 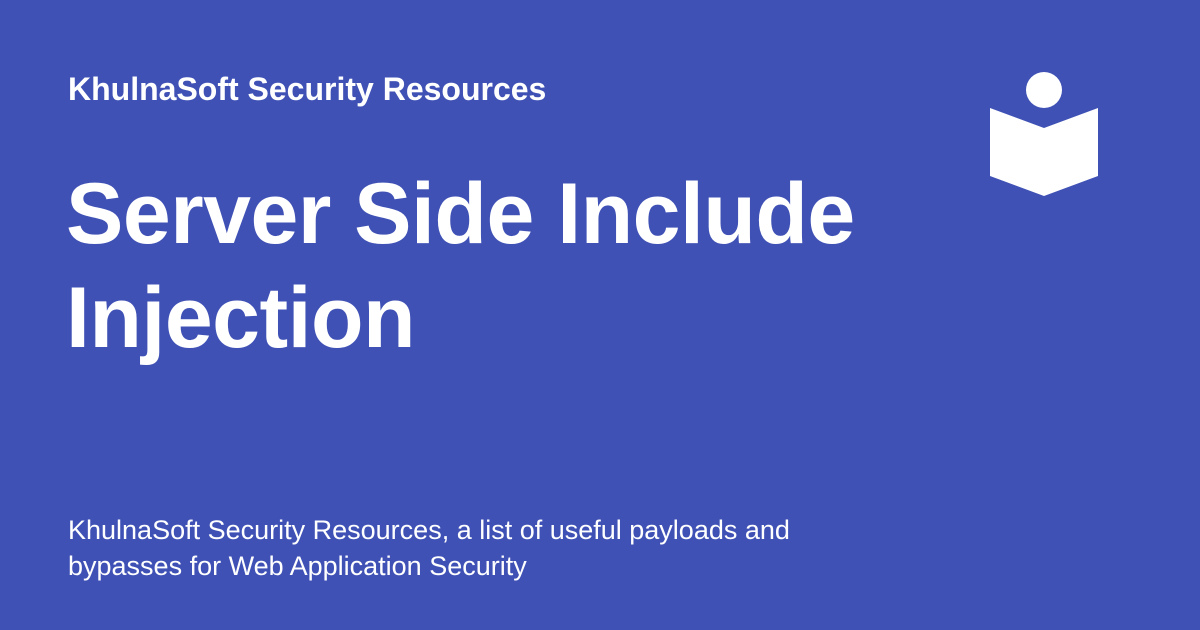 What do you see at coordinates (307, 89) in the screenshot?
I see `site-name: KhulnaSoft Security Resources` at bounding box center [307, 89].